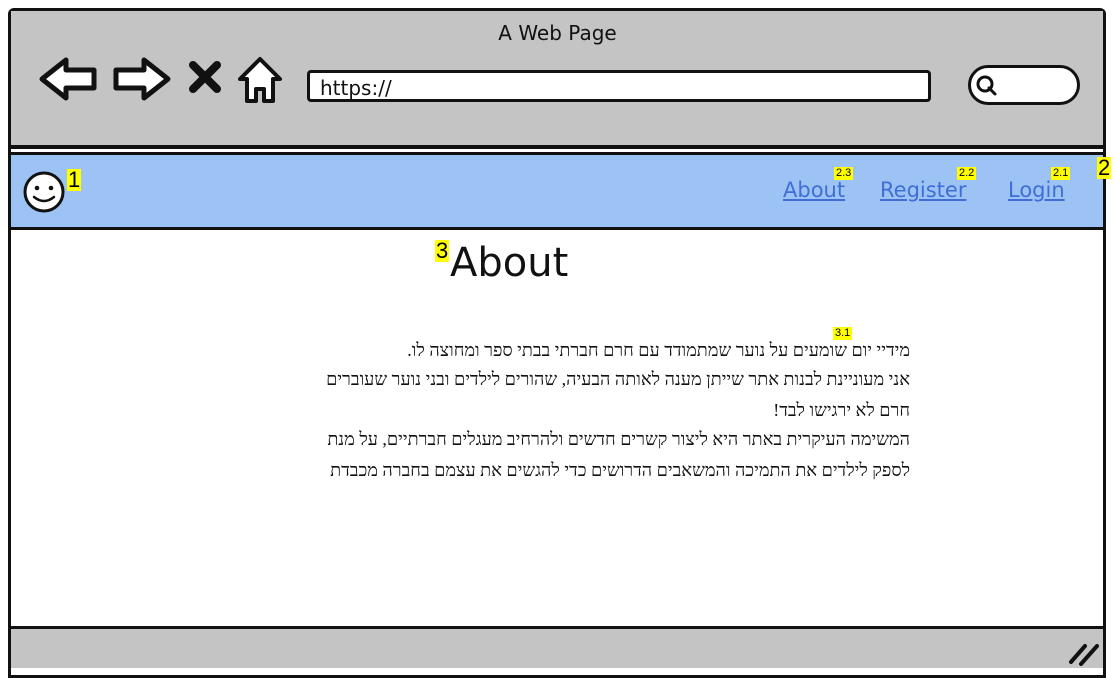  What do you see at coordinates (205, 77) in the screenshot?
I see `close-icon` at bounding box center [205, 77].